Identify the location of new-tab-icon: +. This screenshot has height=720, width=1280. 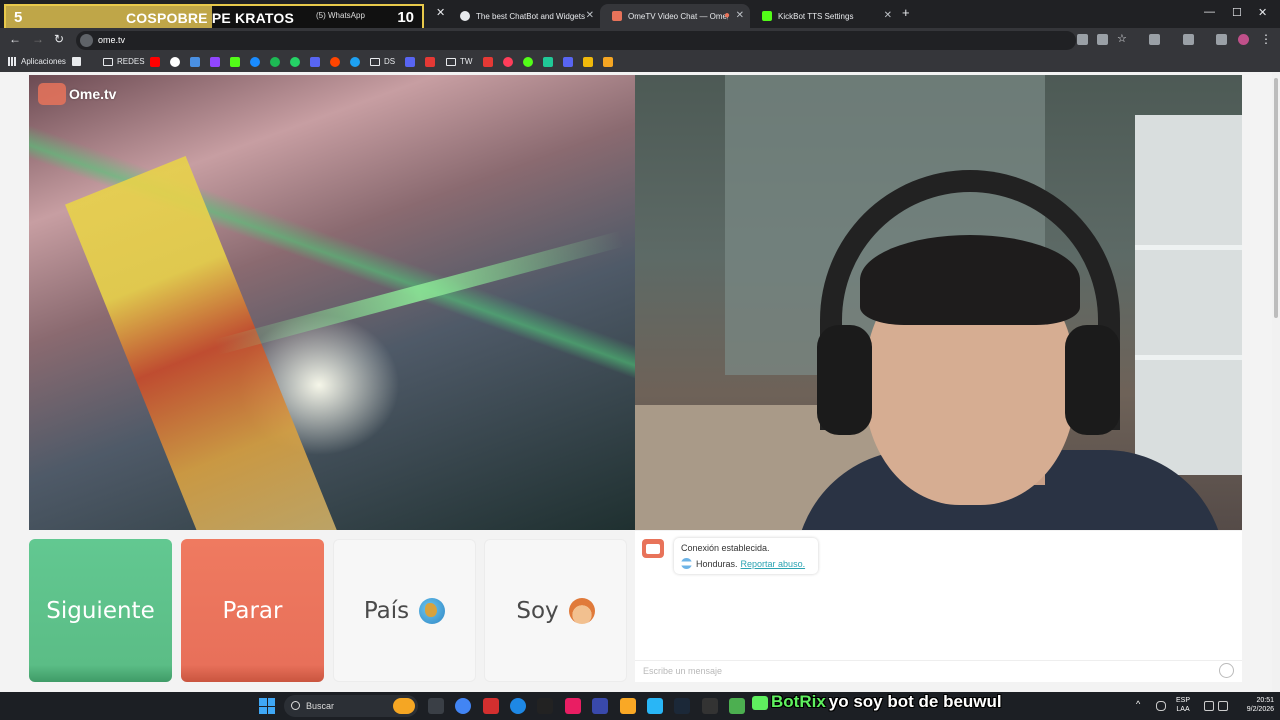
(906, 12).